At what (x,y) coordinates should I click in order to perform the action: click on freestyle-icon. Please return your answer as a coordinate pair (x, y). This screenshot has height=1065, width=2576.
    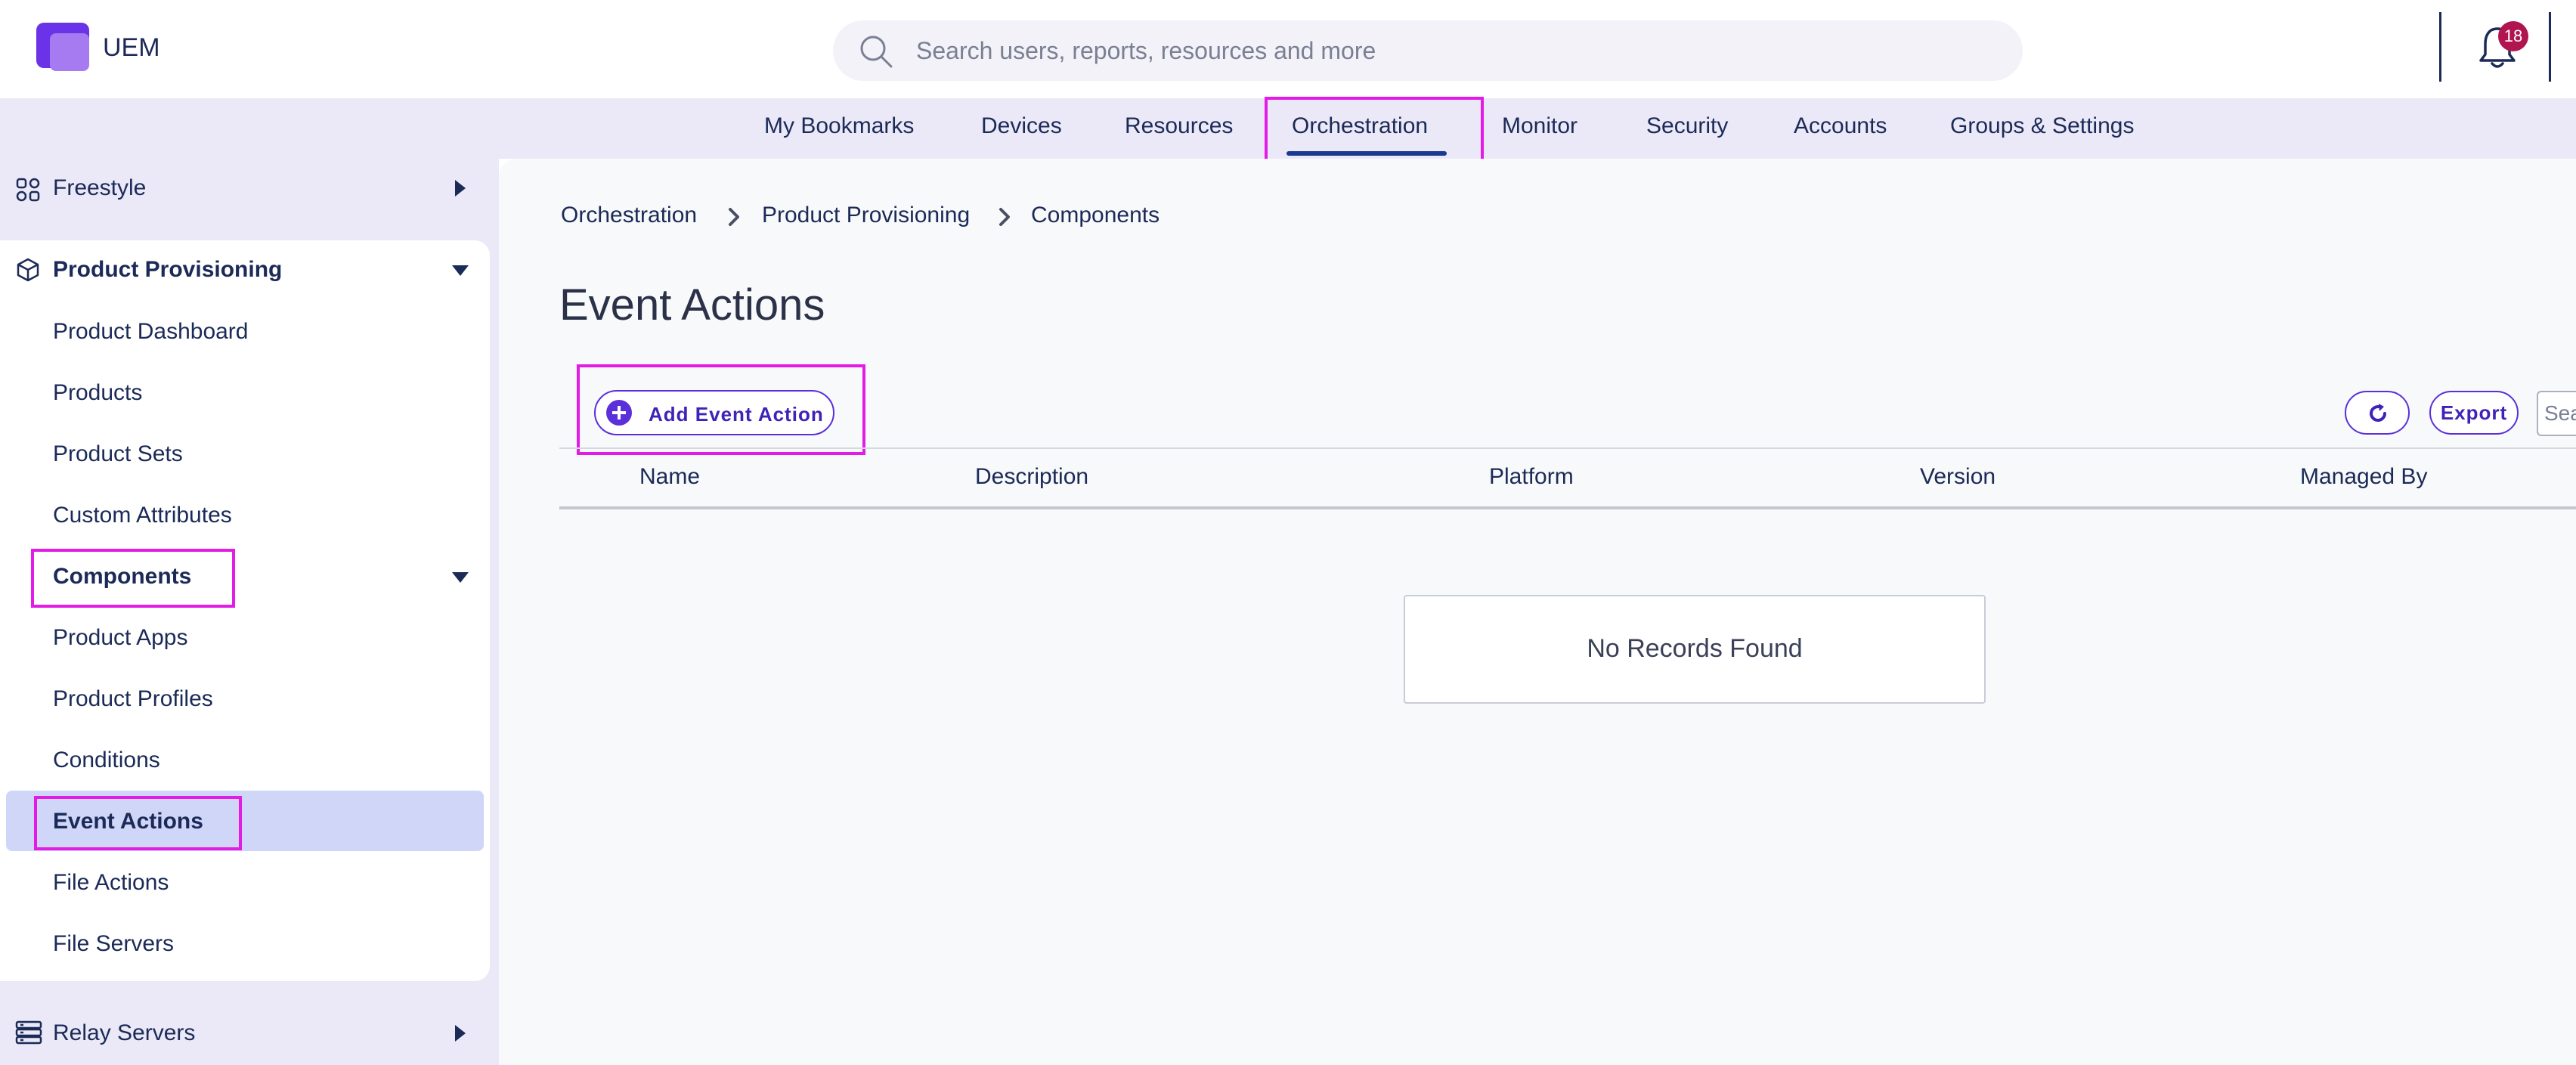
    Looking at the image, I should click on (28, 190).